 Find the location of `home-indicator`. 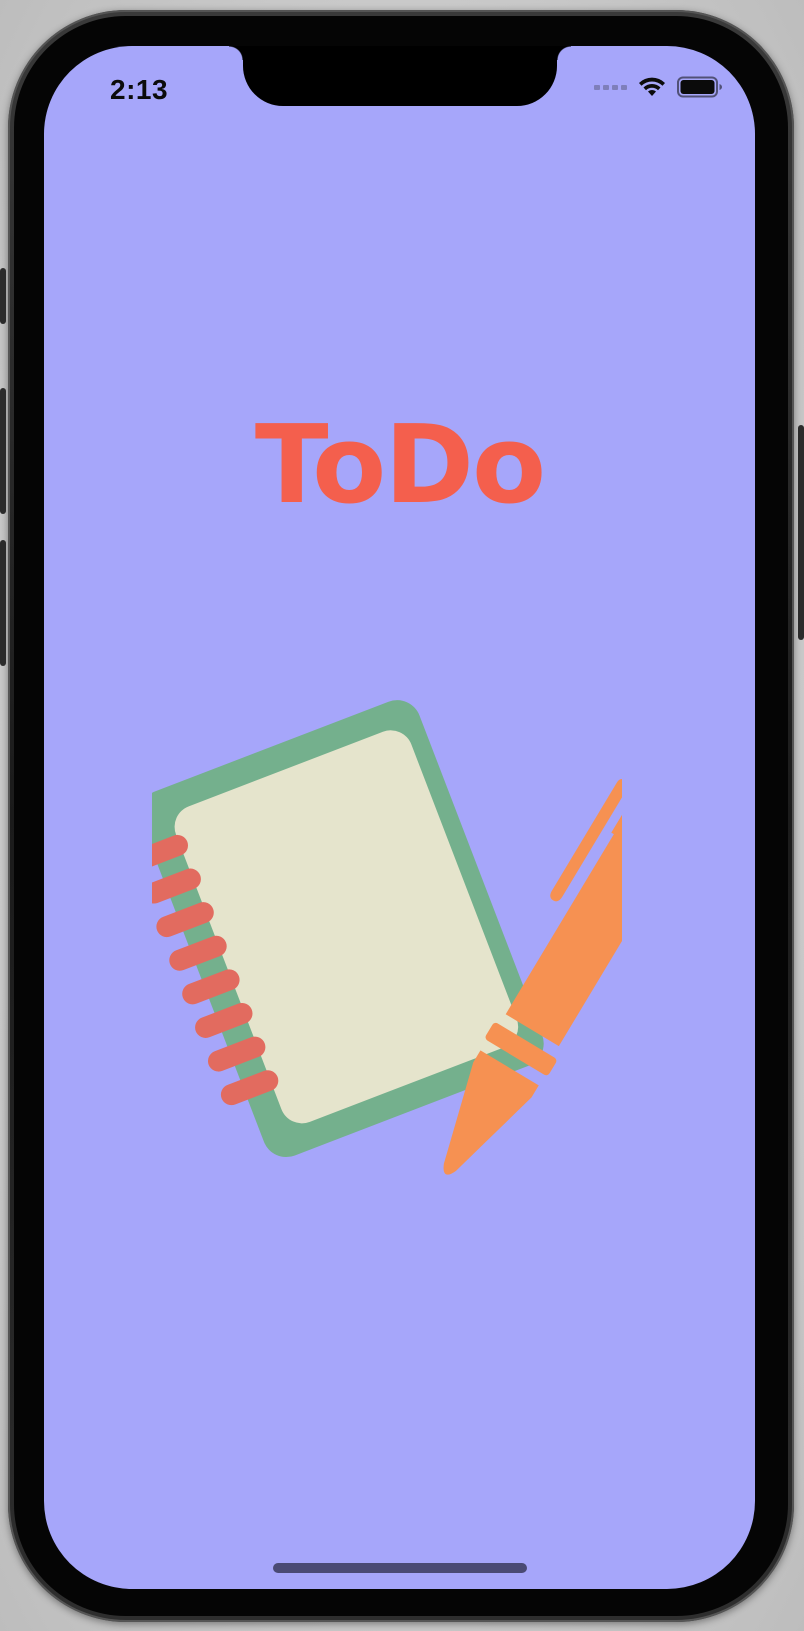

home-indicator is located at coordinates (400, 1568).